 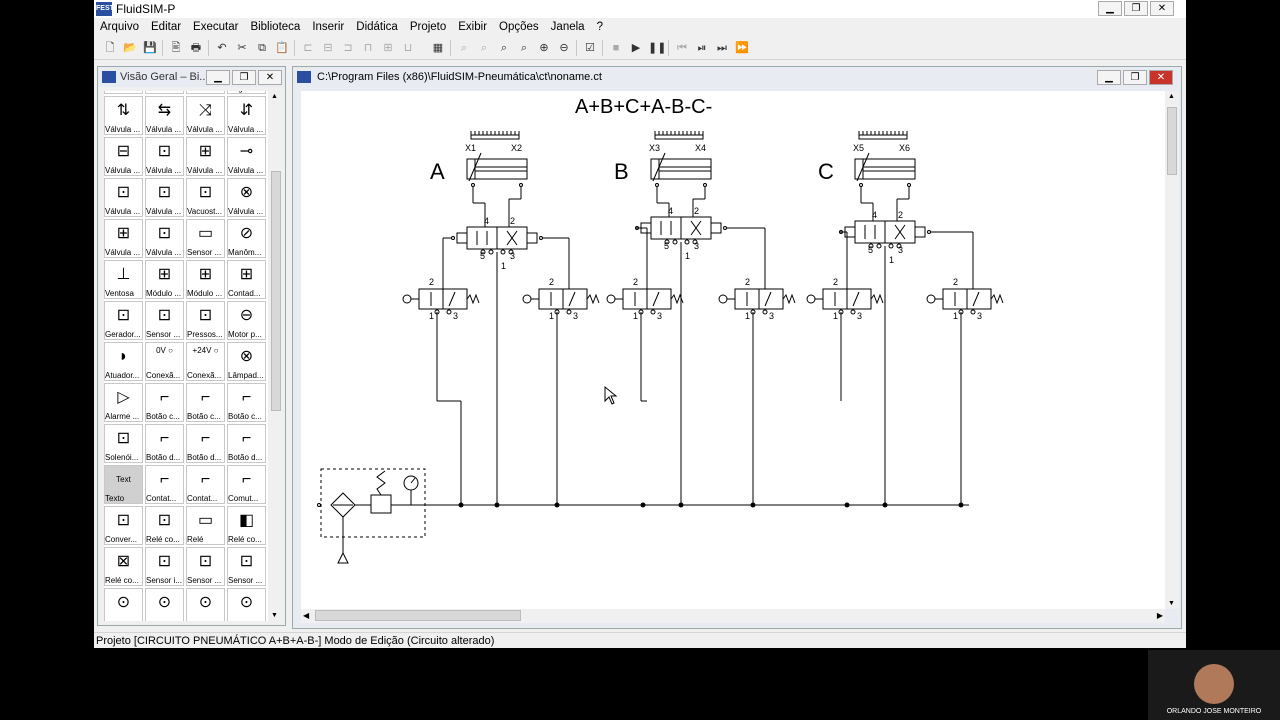 I want to click on check-drawing-icon: ☑, so click(x=590, y=48).